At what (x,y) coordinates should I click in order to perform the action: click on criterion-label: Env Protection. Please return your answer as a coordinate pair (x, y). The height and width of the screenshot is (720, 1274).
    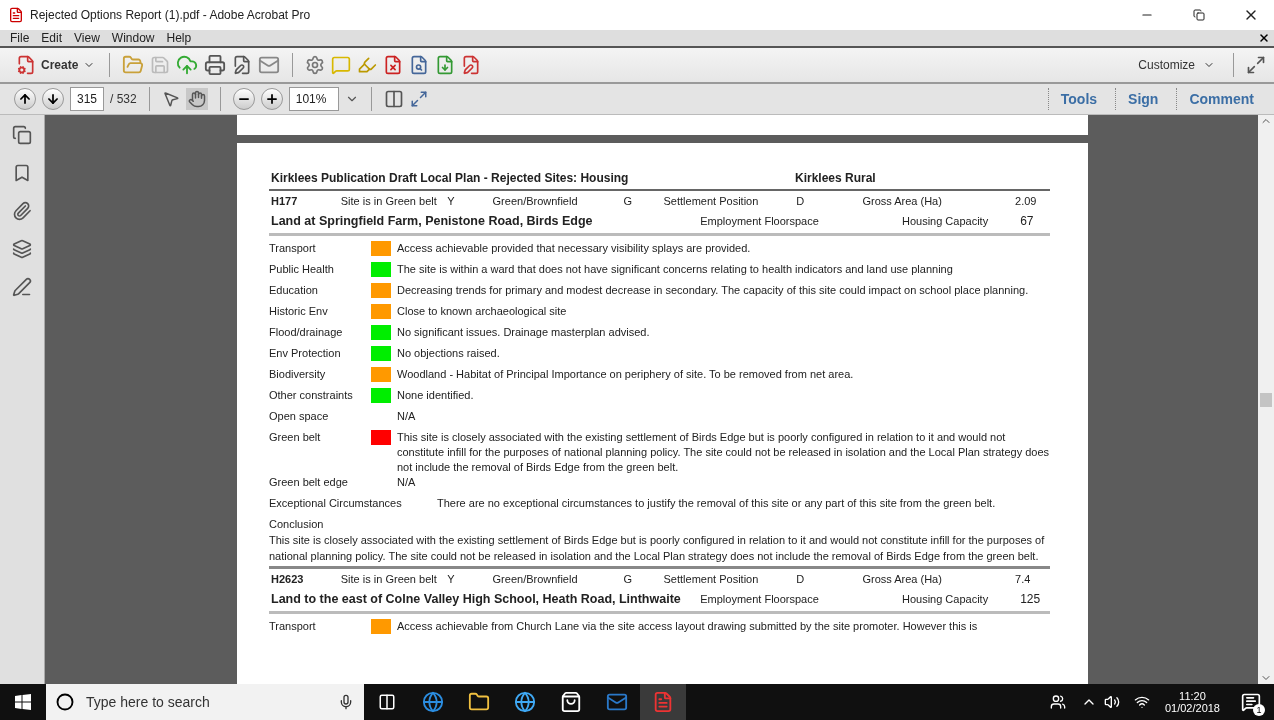
    Looking at the image, I should click on (305, 353).